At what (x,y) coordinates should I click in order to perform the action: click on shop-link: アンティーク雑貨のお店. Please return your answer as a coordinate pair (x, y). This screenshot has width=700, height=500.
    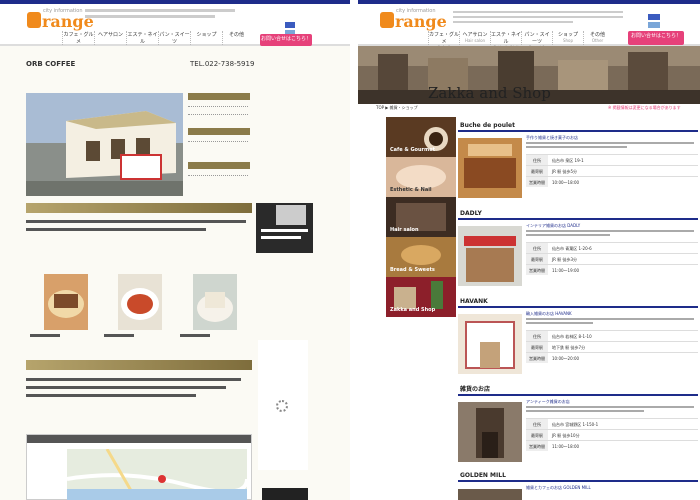
    Looking at the image, I should click on (548, 402).